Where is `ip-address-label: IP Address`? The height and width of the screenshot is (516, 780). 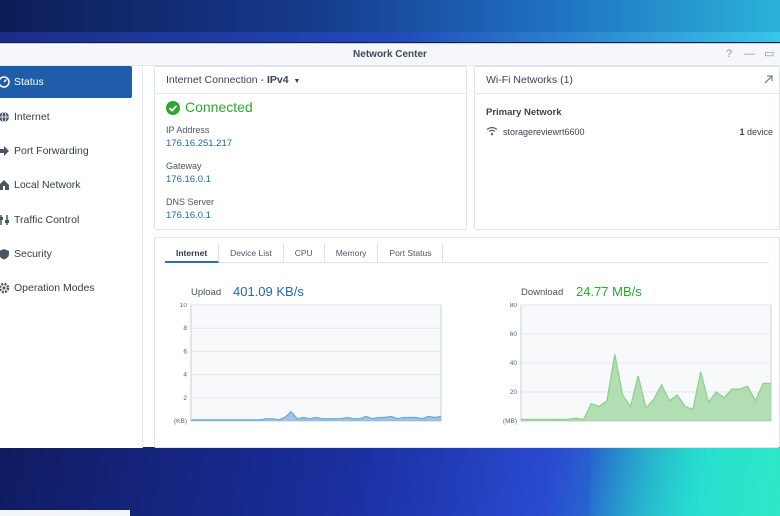
ip-address-label: IP Address is located at coordinates (188, 130).